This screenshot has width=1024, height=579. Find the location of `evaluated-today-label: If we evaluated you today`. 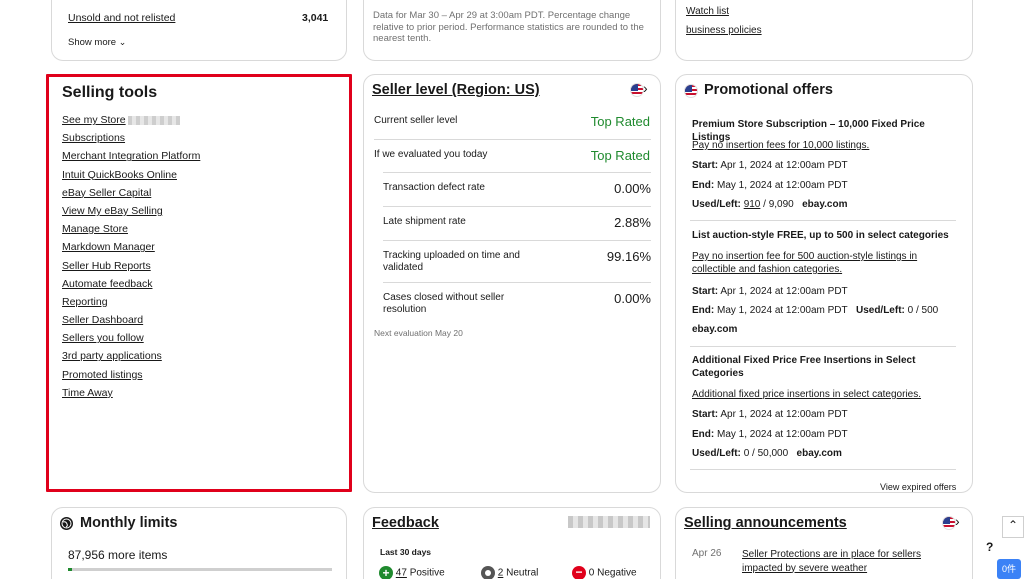

evaluated-today-label: If we evaluated you today is located at coordinates (431, 154).